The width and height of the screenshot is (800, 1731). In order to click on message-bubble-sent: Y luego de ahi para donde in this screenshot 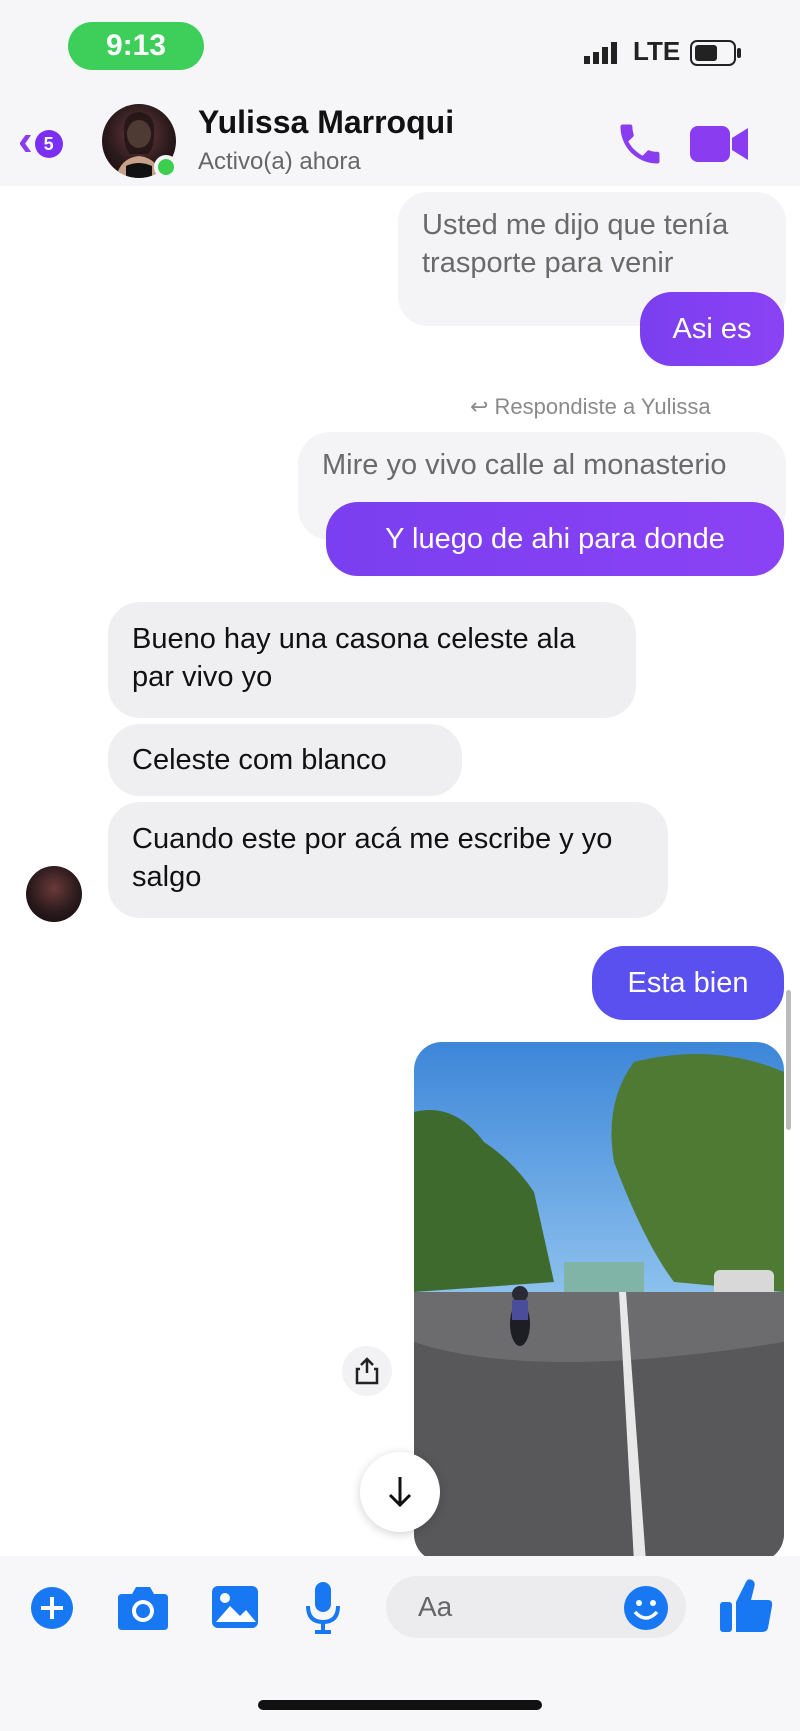, I will do `click(555, 539)`.